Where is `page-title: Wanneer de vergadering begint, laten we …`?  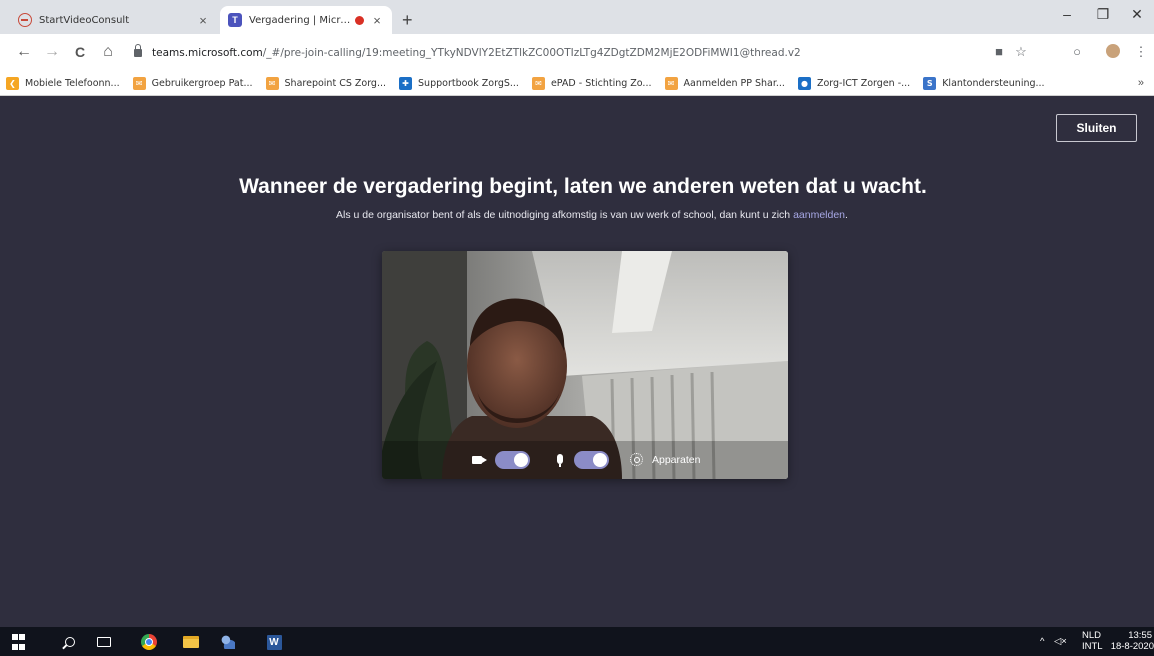
page-title: Wanneer de vergadering begint, laten we … is located at coordinates (583, 186).